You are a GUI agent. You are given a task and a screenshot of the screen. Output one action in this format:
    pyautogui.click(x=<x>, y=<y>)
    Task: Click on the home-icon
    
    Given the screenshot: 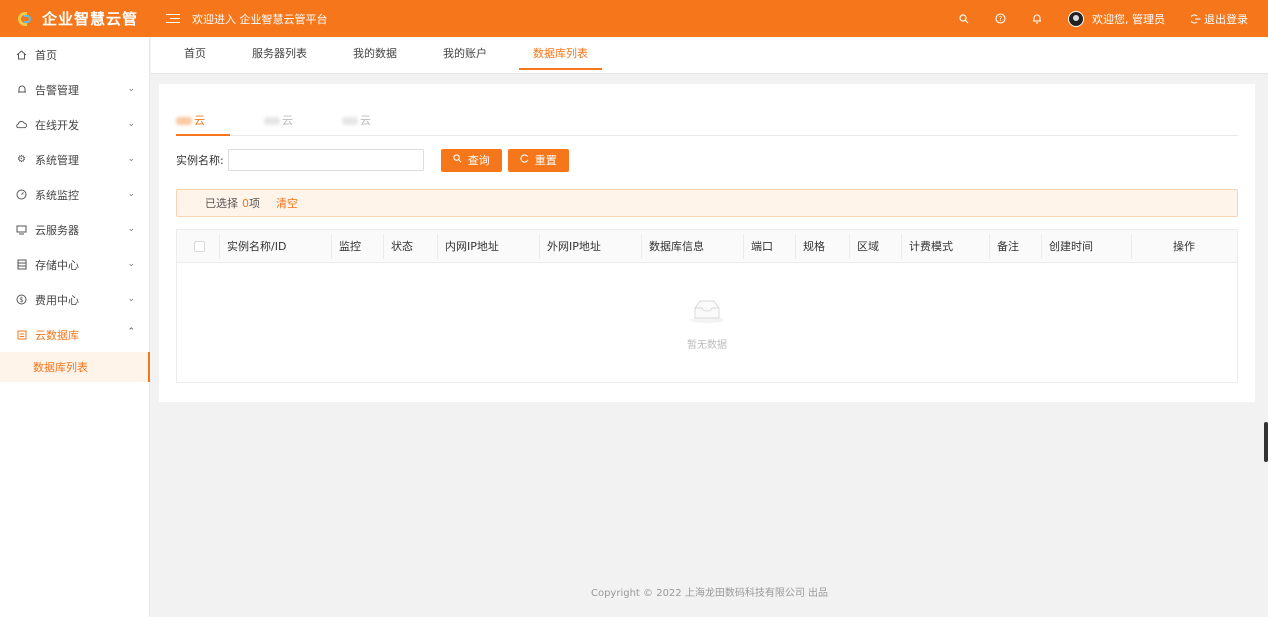 What is the action you would take?
    pyautogui.click(x=21, y=54)
    